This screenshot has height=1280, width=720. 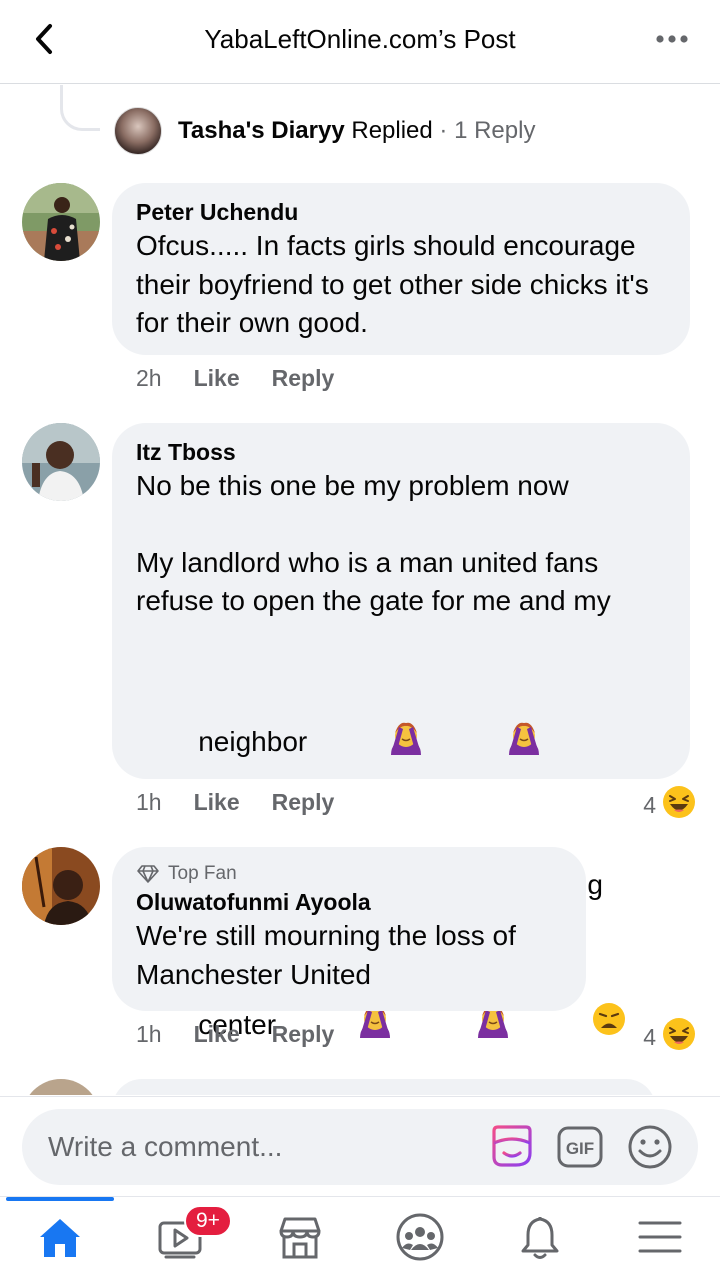 I want to click on bottom-tab-bar: 9+, so click(x=360, y=1238).